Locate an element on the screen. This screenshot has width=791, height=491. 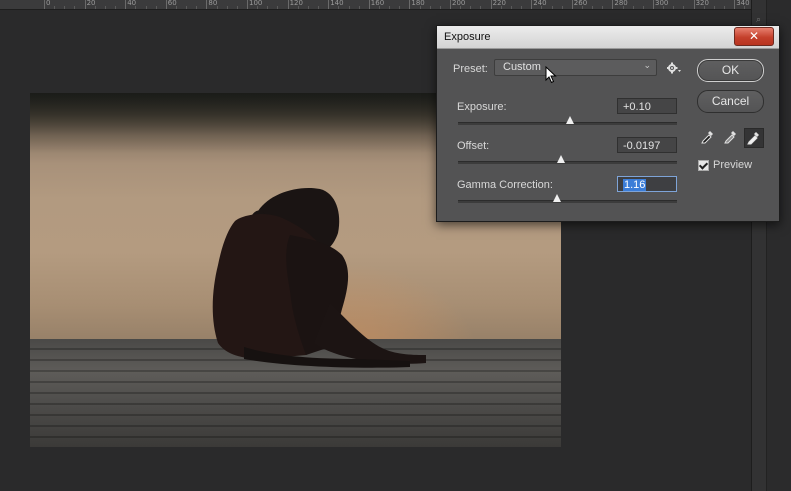
offset-slider-thumb is located at coordinates (560, 159).